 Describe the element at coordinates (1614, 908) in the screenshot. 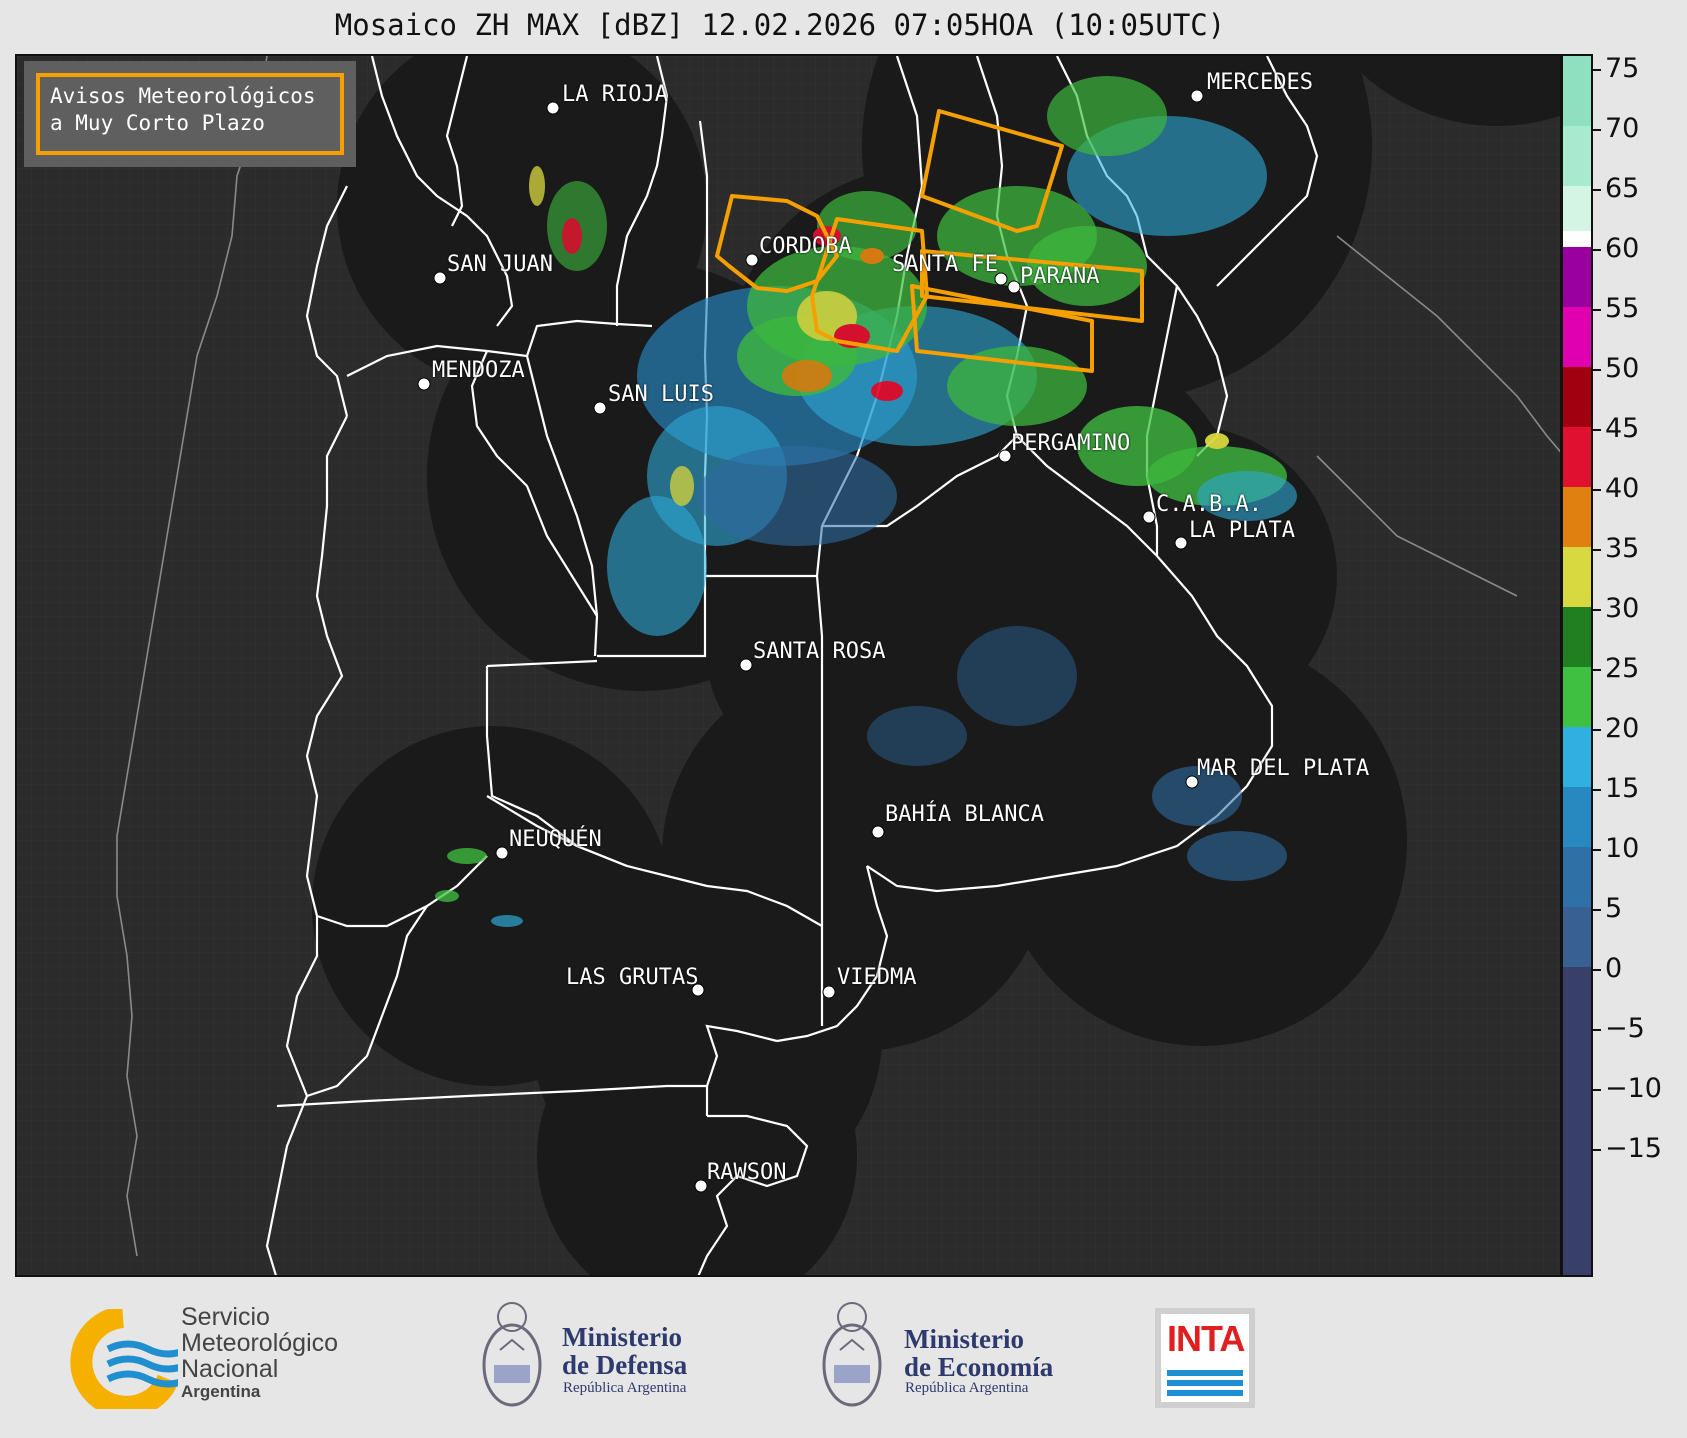

I see `colorbar-tick-label: 5` at that location.